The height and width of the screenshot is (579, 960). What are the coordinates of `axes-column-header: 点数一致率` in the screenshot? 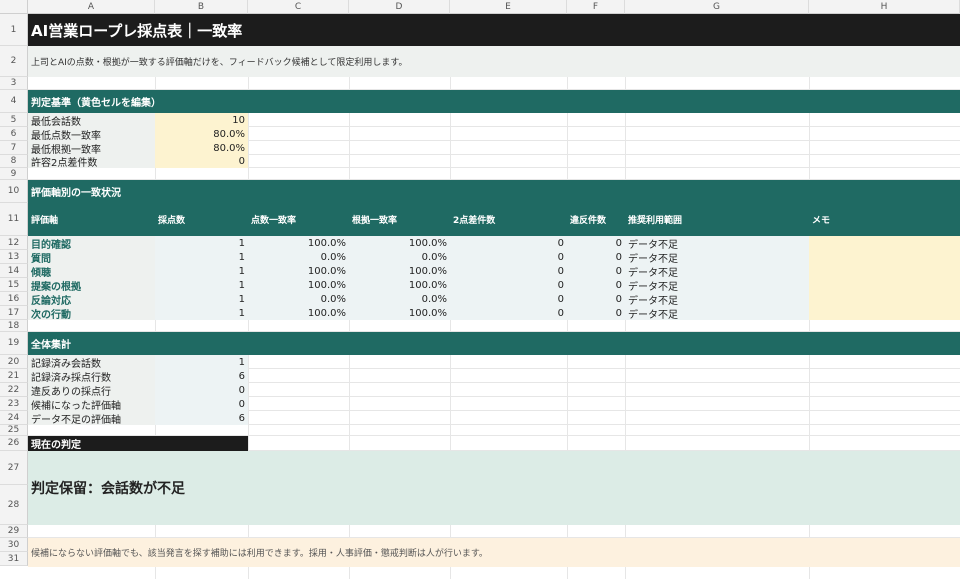 It's located at (298, 219).